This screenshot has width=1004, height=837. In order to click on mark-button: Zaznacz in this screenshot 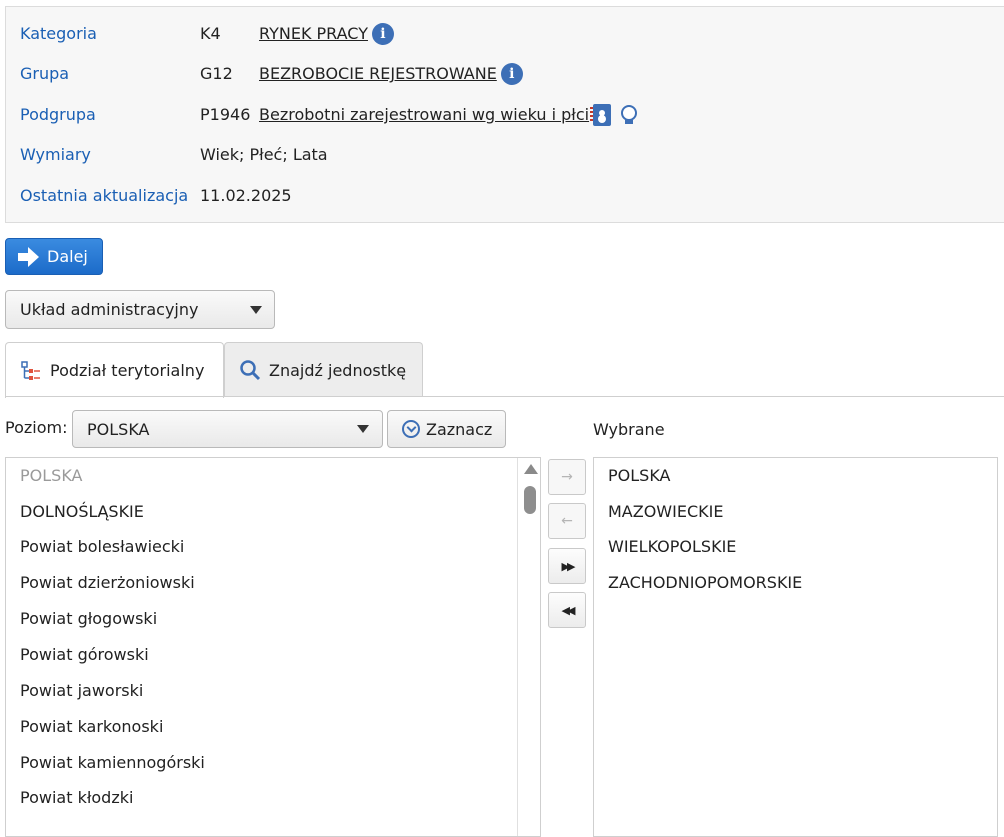, I will do `click(446, 429)`.